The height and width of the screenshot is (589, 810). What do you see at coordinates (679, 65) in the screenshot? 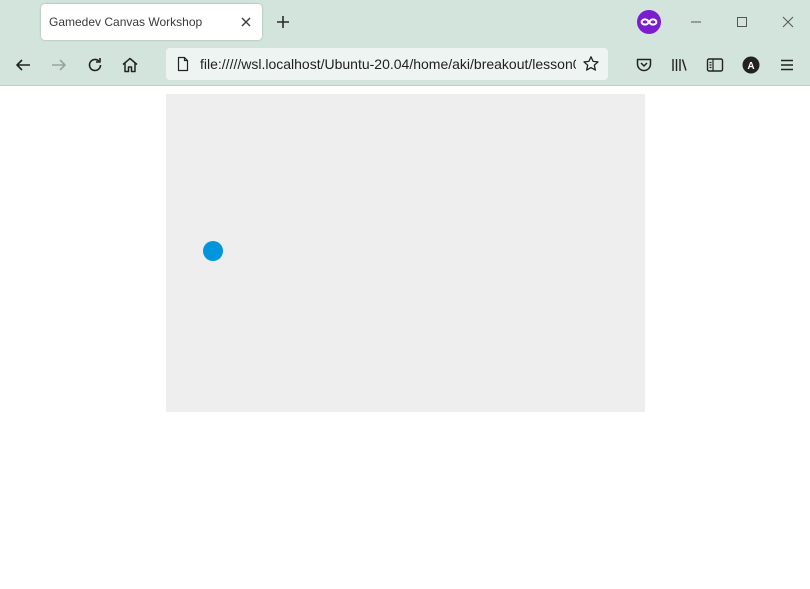
I see `library-icon` at bounding box center [679, 65].